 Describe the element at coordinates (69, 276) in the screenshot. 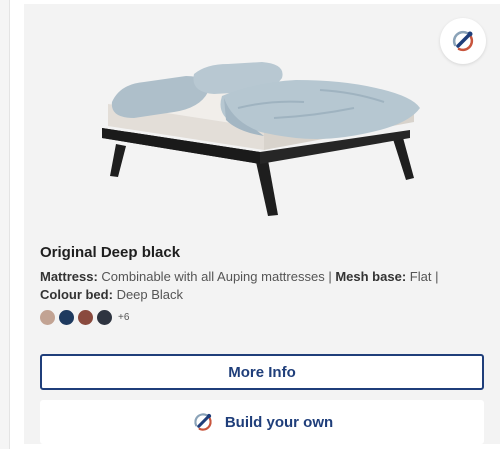

I see `mattress-label: Mattress:` at that location.